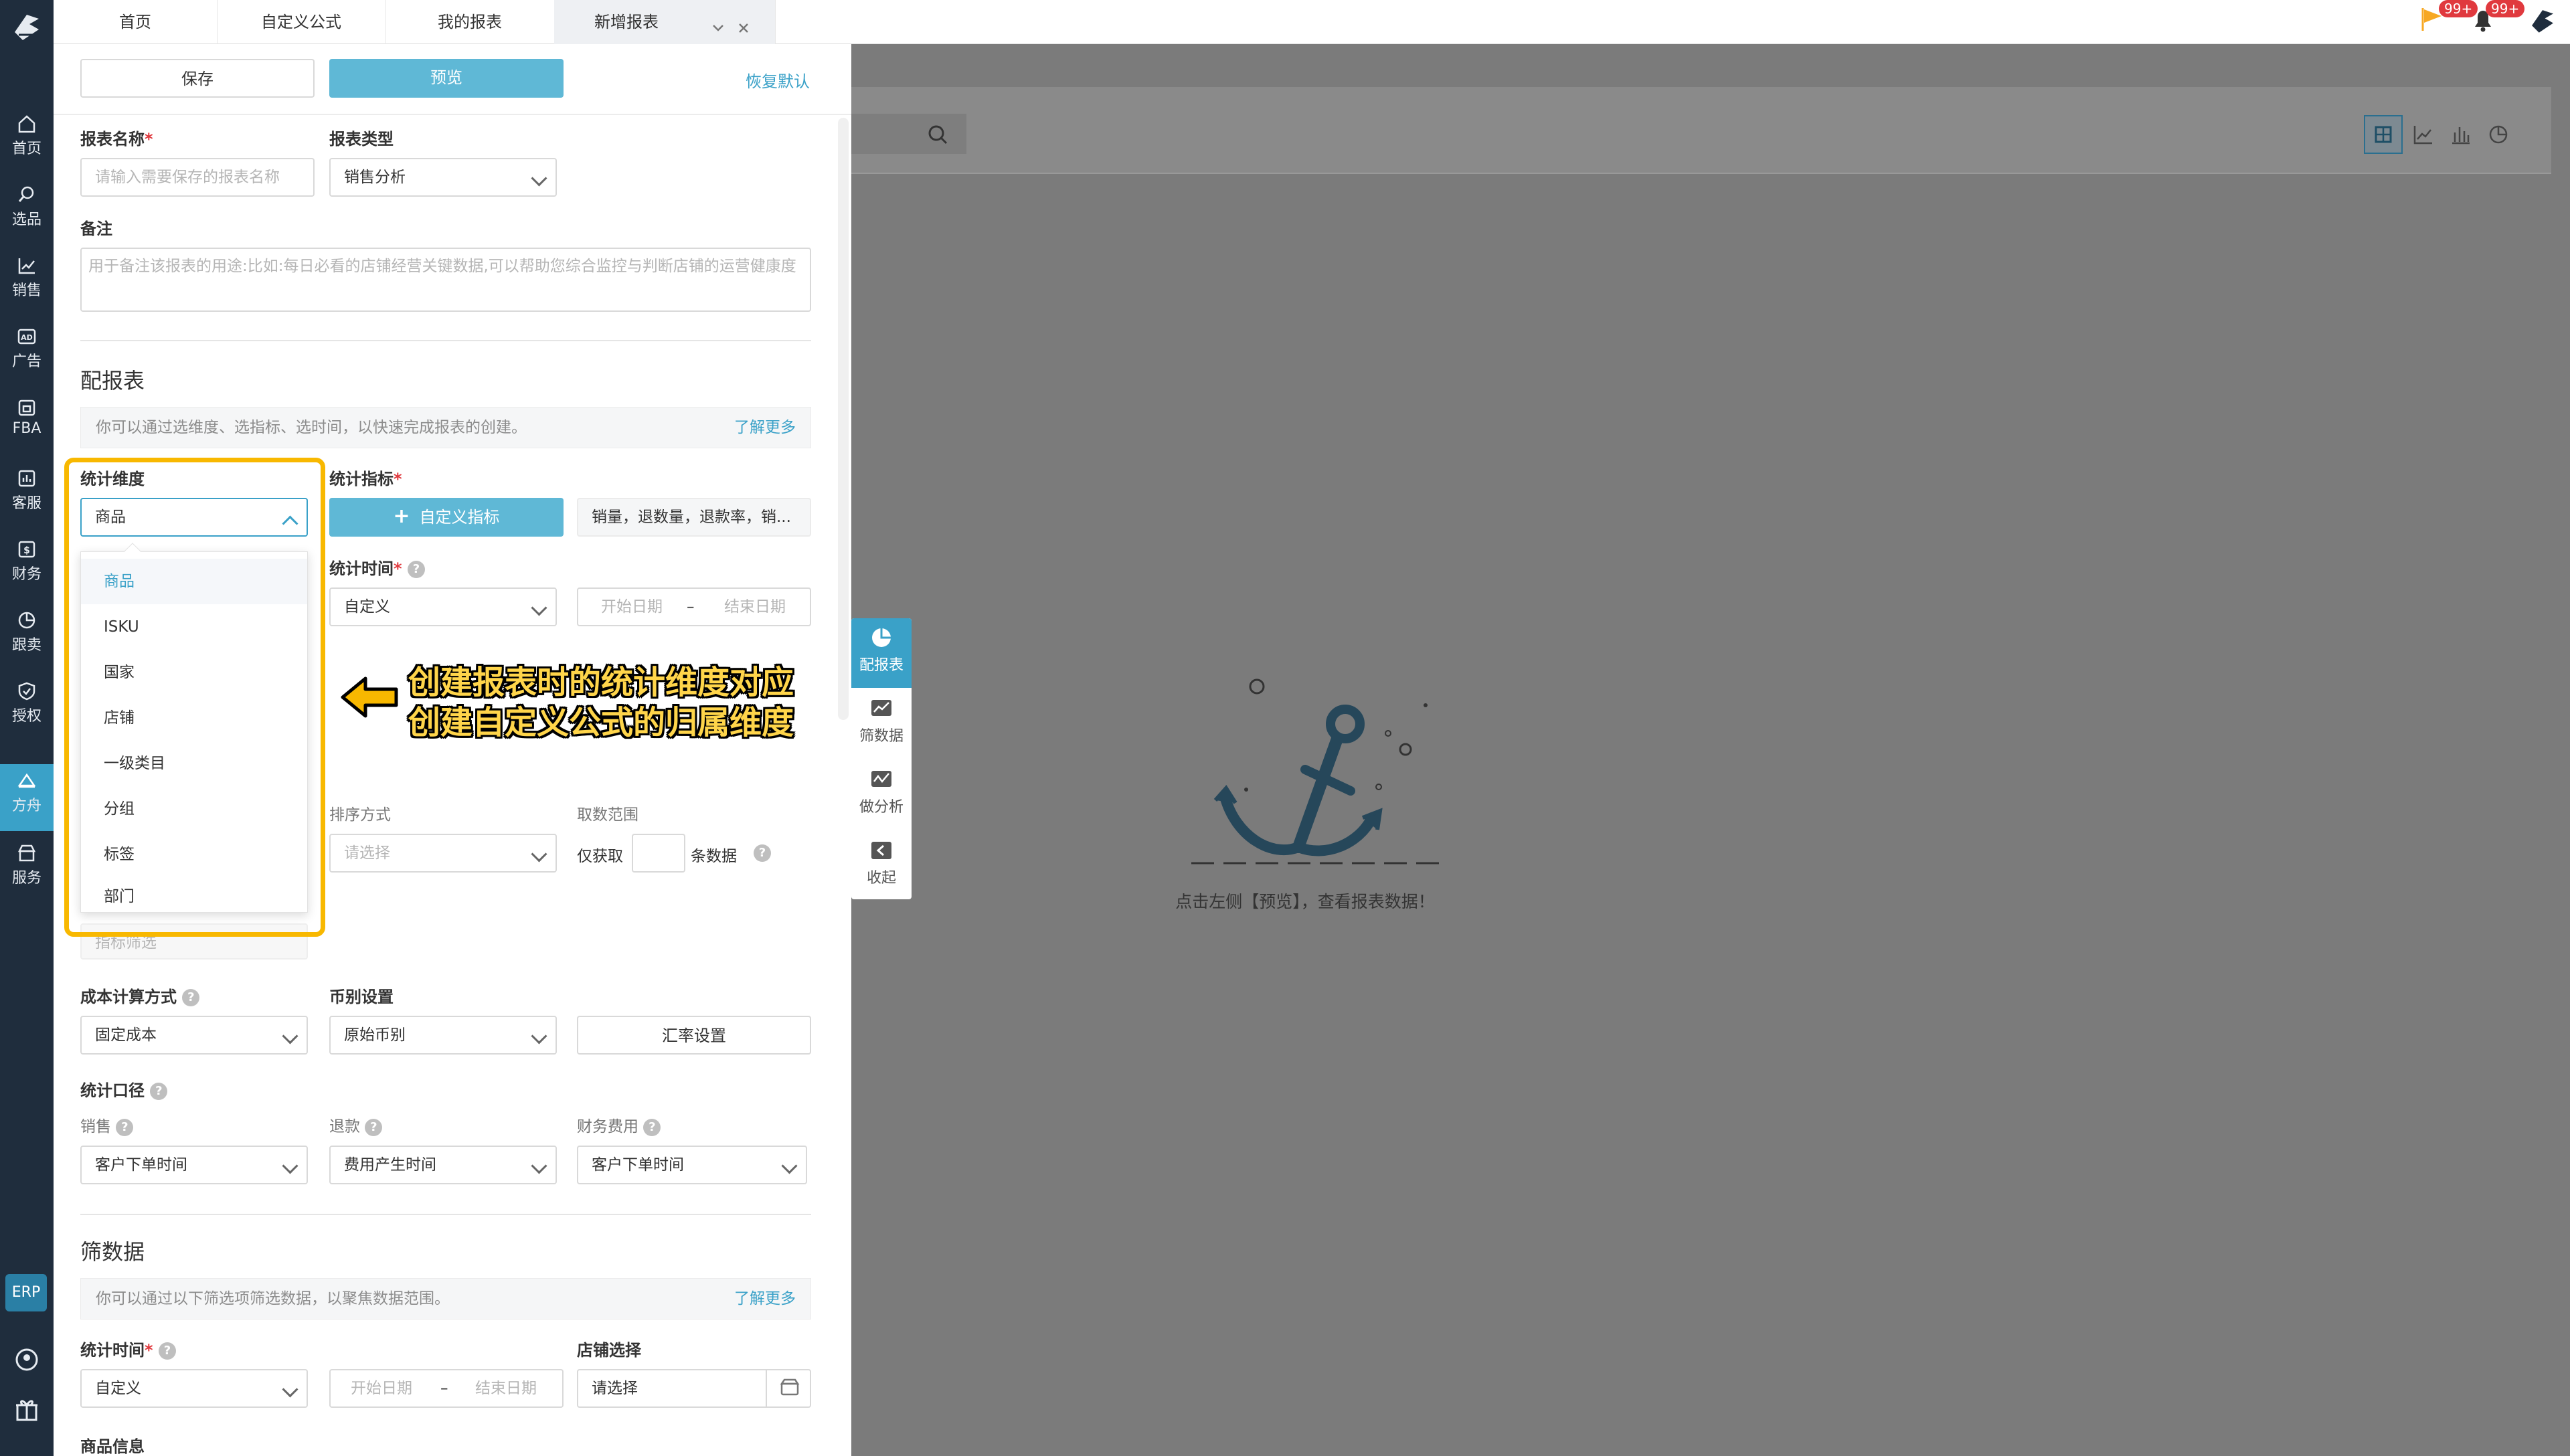 The image size is (2570, 1456). I want to click on empty-state-text: 点击左侧【预览】，查看报表数据！, so click(1305, 901).